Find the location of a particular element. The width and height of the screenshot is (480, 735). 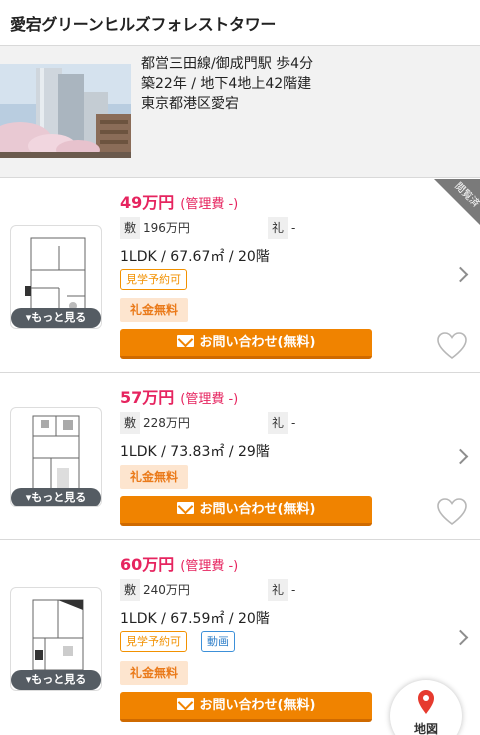

building-info: 都営三田線/御成門駅 歩4分 築22年 / 地下4地上42階建 東京都港区愛宕 is located at coordinates (227, 84).